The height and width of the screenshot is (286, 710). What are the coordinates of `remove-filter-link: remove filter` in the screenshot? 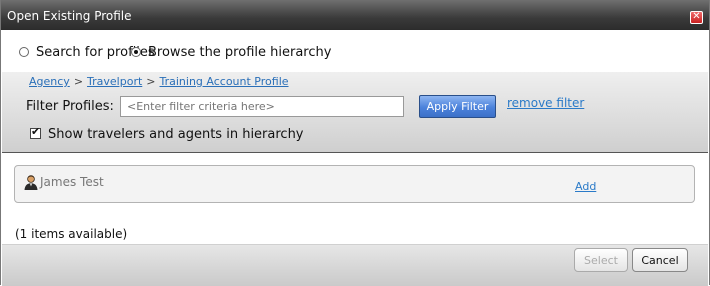 It's located at (545, 103).